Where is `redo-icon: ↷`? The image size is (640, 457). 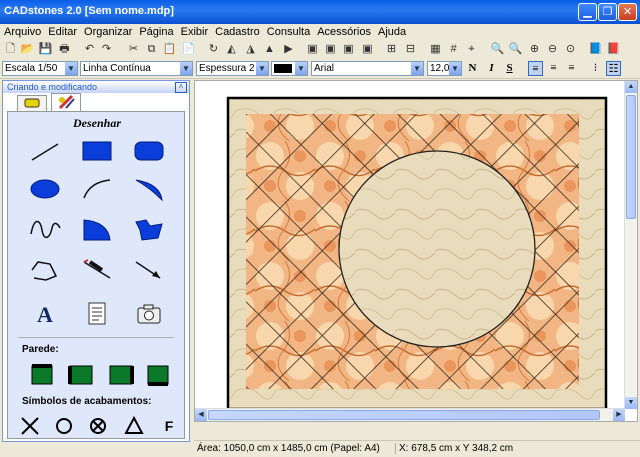 redo-icon: ↷ is located at coordinates (106, 49).